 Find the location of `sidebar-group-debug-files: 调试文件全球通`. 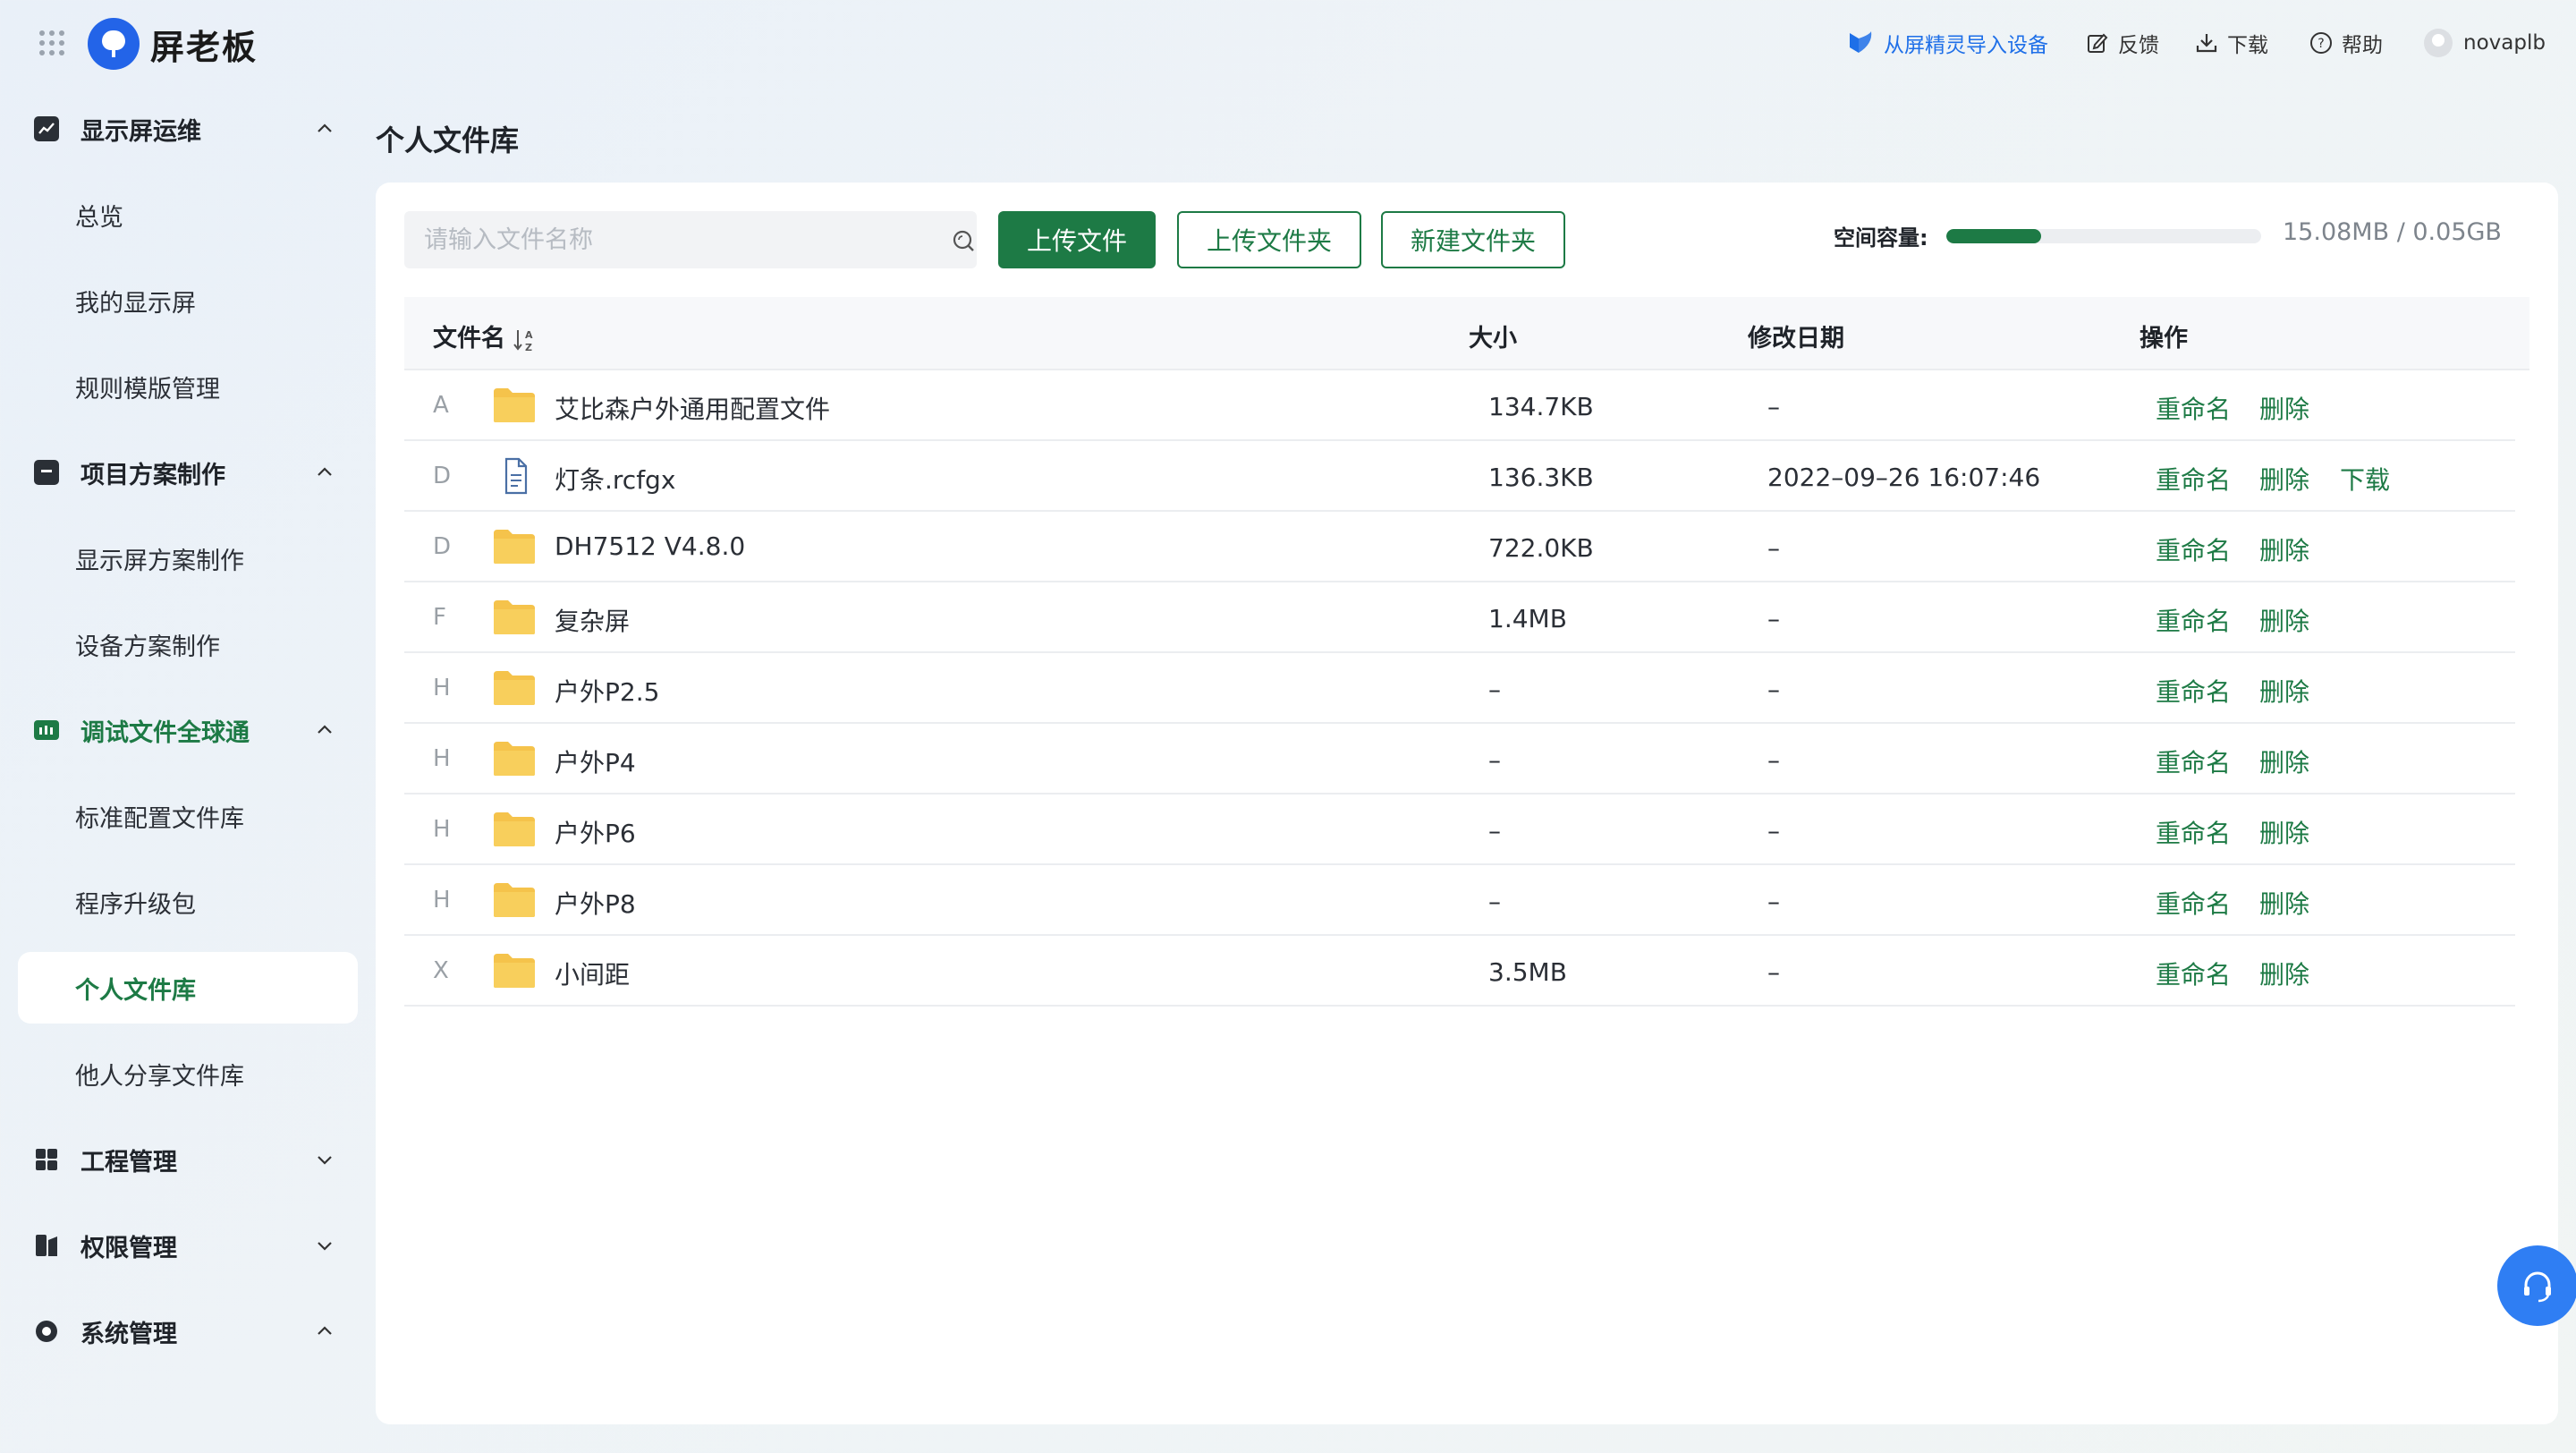

sidebar-group-debug-files: 调试文件全球通 is located at coordinates (188, 730).